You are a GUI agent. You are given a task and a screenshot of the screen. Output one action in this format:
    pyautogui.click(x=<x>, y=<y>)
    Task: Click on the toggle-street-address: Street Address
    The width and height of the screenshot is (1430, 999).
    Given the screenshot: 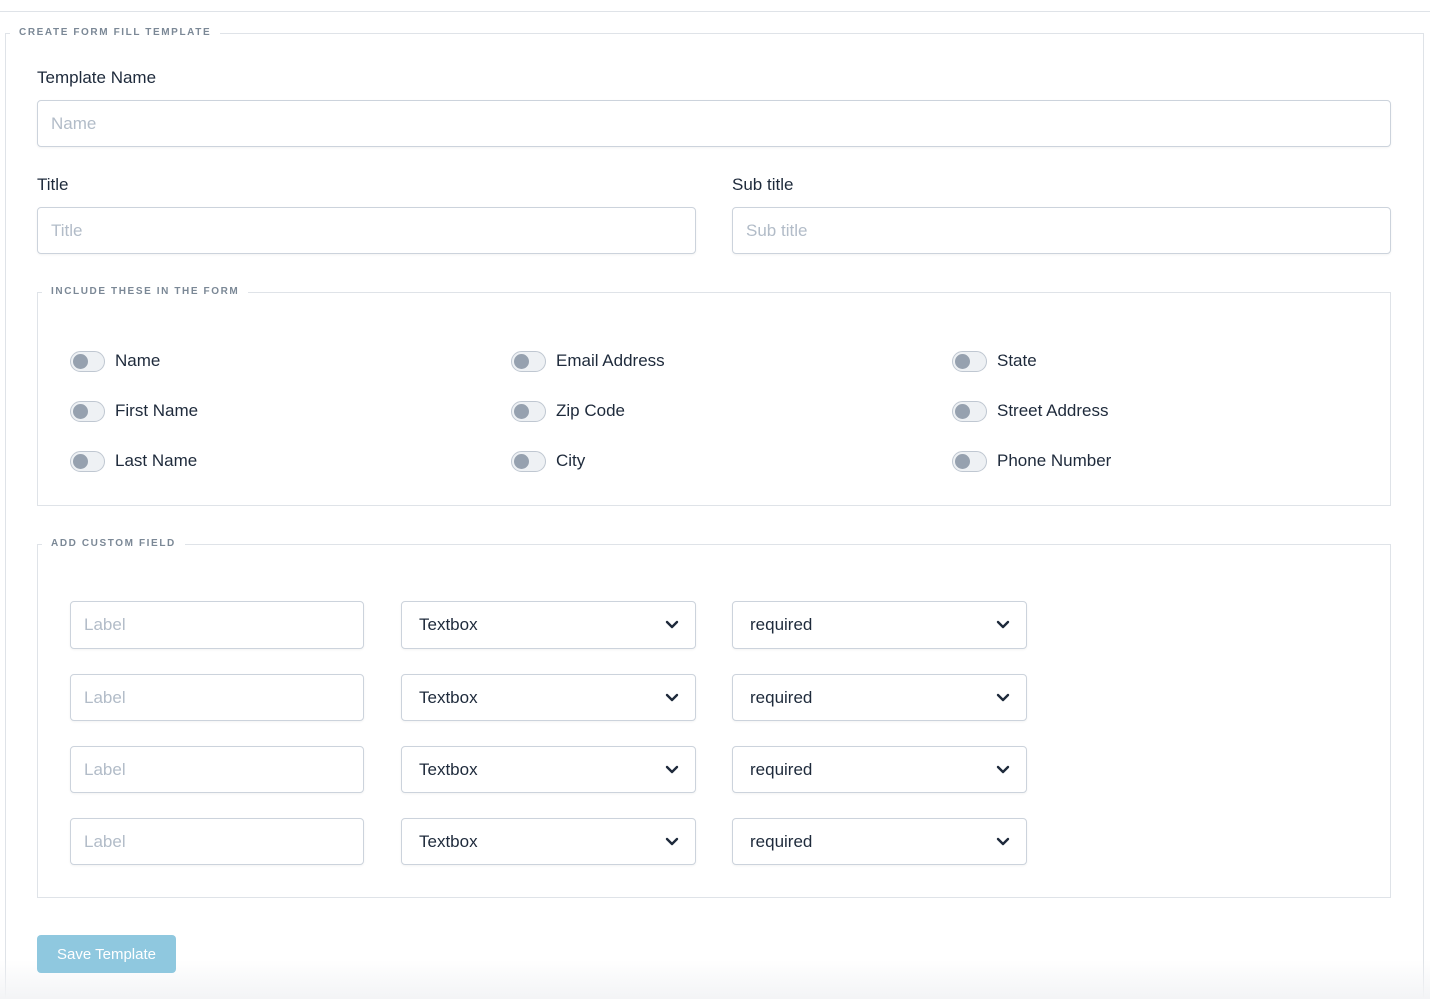 What is the action you would take?
    pyautogui.click(x=1030, y=411)
    